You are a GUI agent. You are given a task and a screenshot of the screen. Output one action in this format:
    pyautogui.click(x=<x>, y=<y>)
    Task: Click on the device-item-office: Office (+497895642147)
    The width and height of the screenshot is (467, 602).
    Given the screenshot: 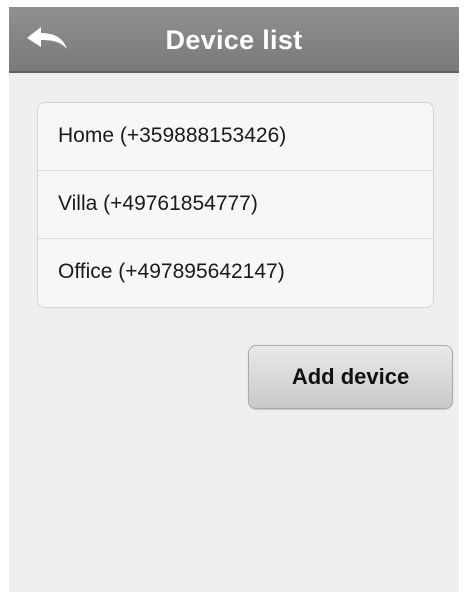 What is the action you would take?
    pyautogui.click(x=235, y=273)
    